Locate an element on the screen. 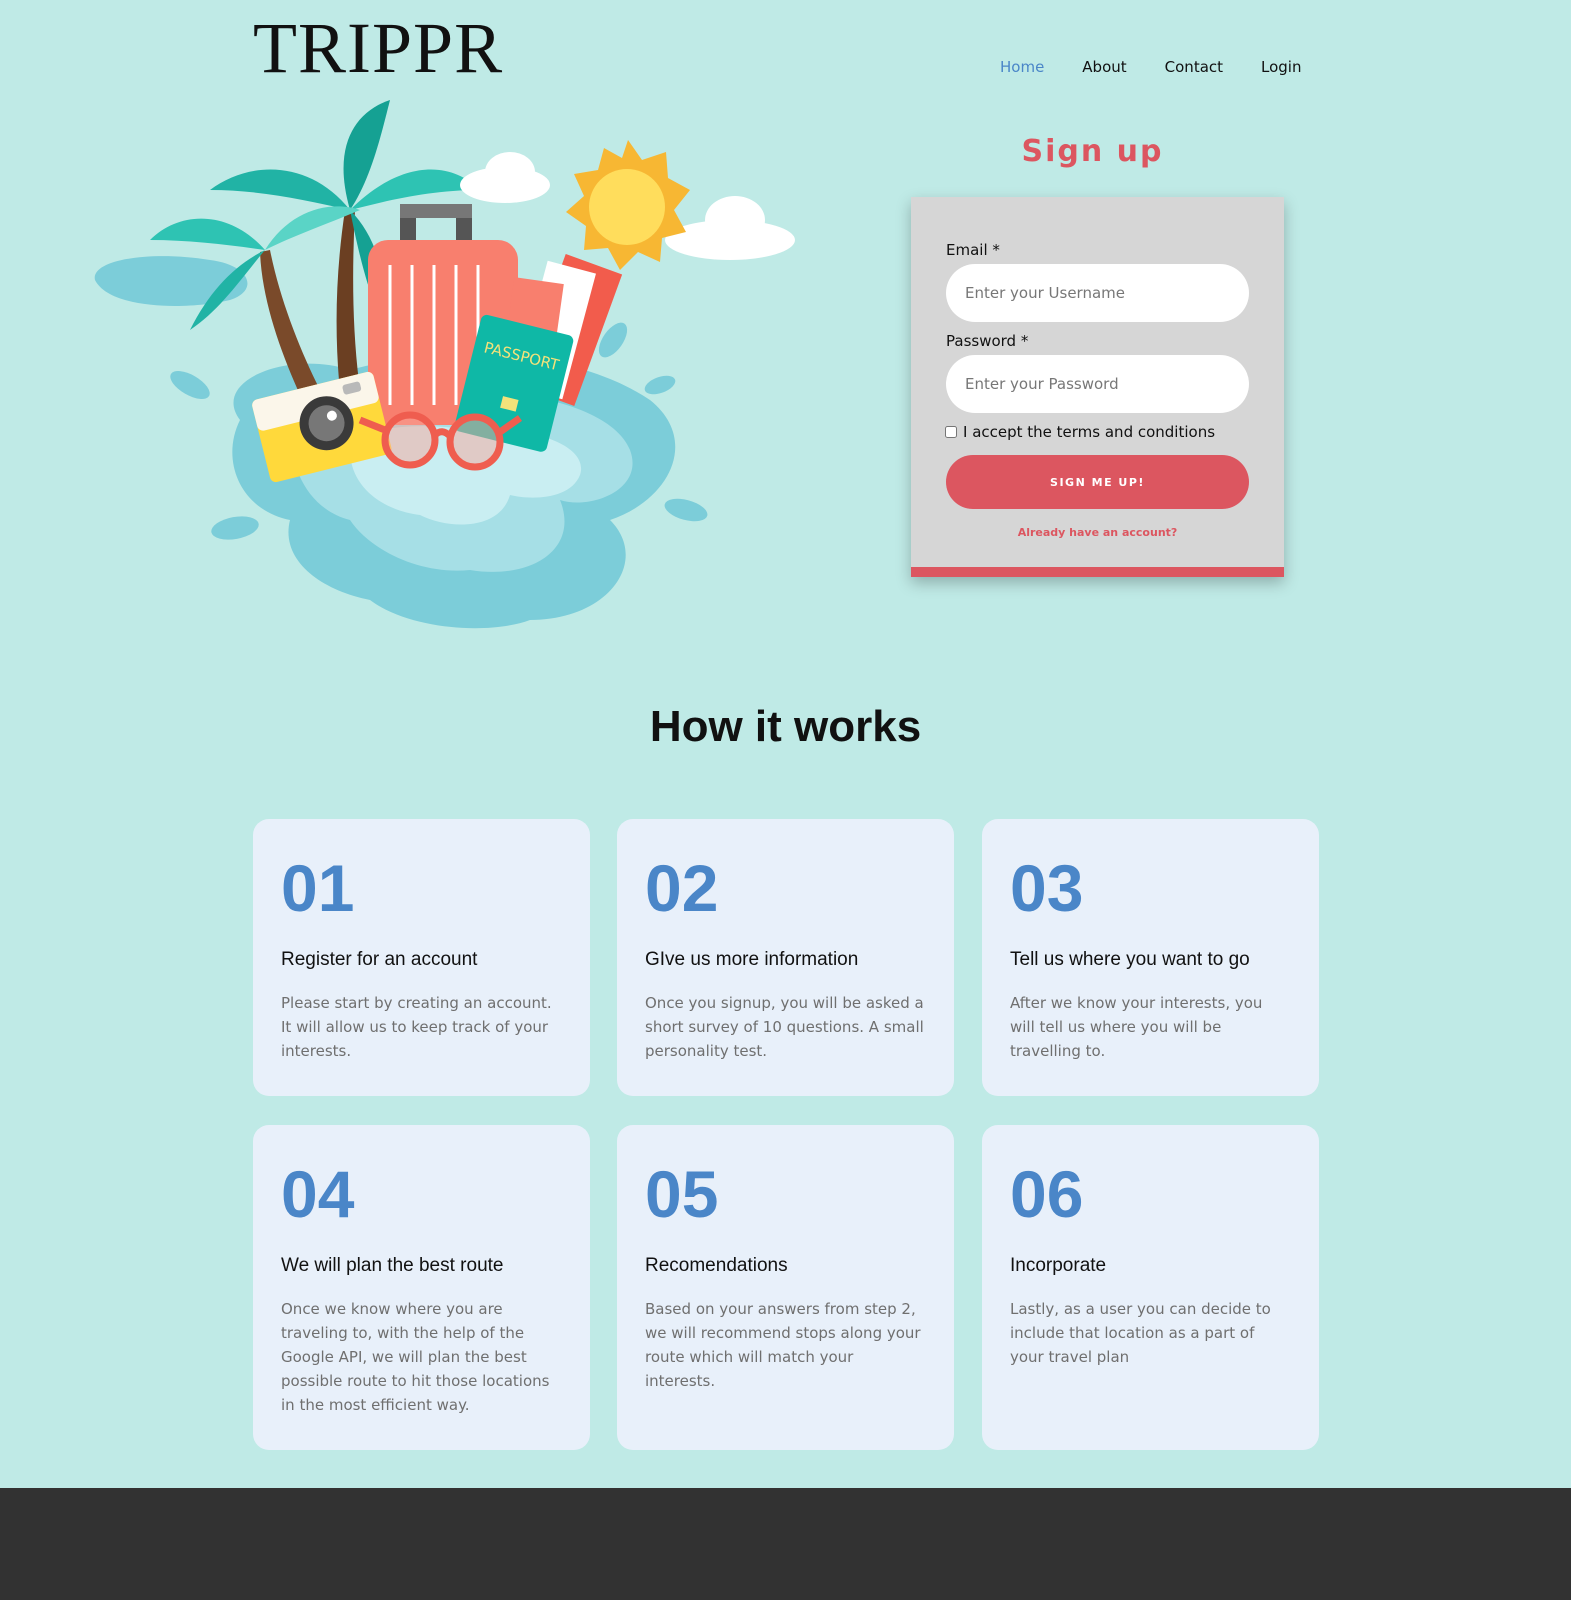 The height and width of the screenshot is (1600, 1571). sign-up-button: SIGN ME UP! is located at coordinates (1097, 482).